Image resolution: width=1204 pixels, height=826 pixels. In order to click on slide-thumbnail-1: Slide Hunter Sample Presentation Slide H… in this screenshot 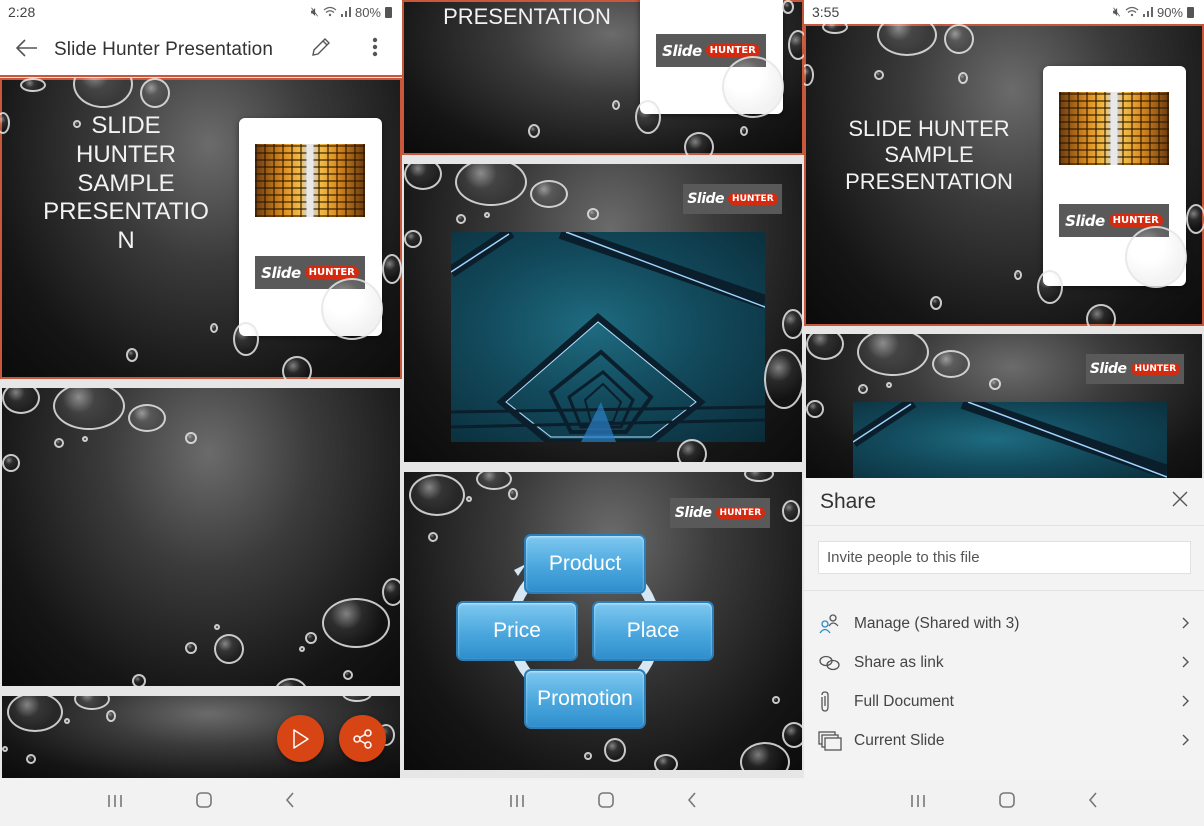, I will do `click(1004, 175)`.